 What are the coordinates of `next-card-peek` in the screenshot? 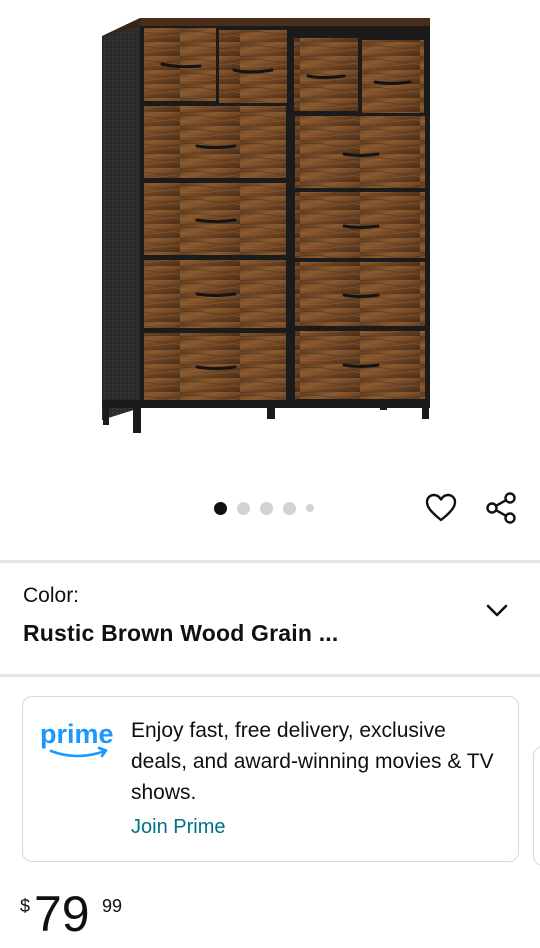 It's located at (536, 806).